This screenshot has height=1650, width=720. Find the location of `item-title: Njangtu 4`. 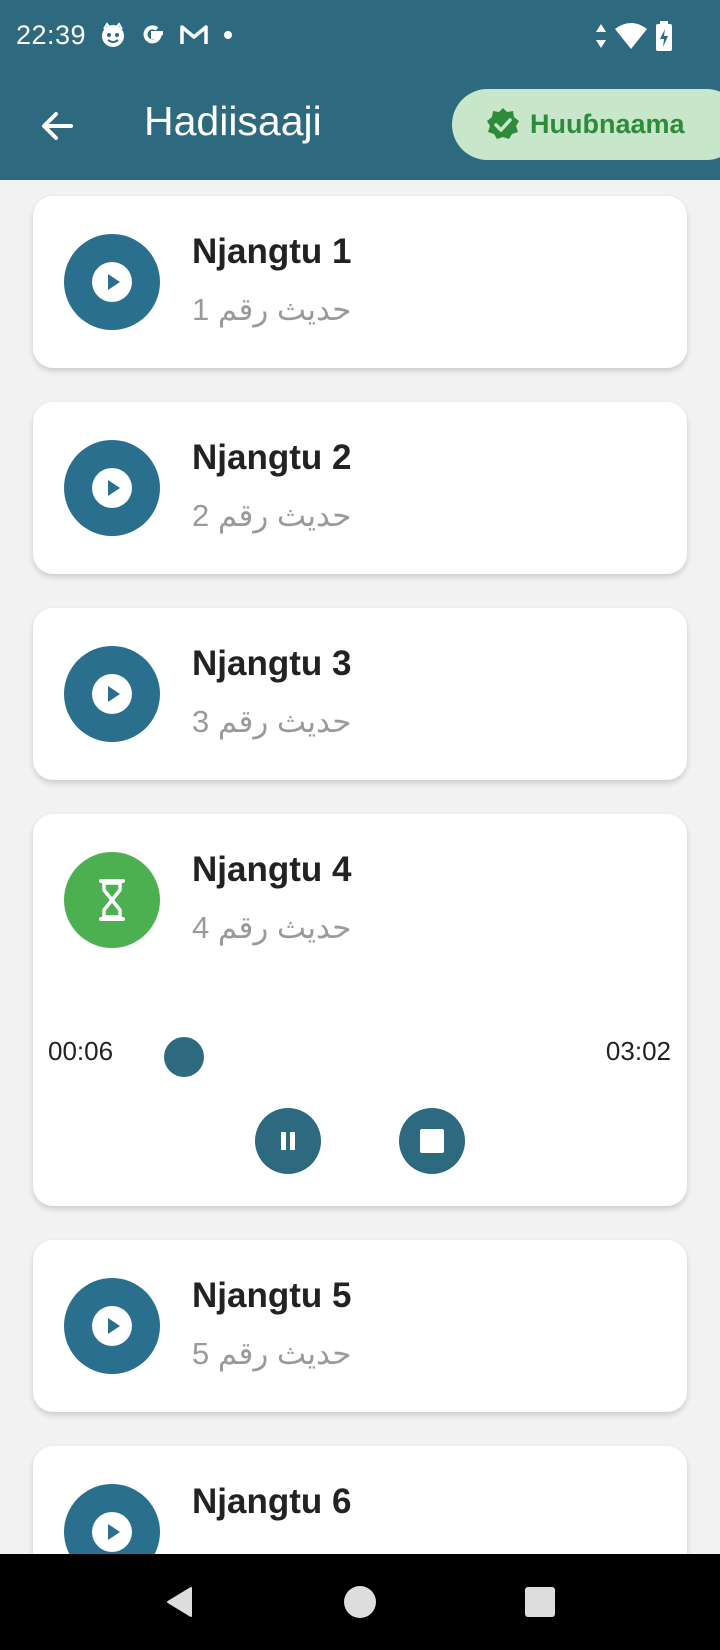

item-title: Njangtu 4 is located at coordinates (272, 869).